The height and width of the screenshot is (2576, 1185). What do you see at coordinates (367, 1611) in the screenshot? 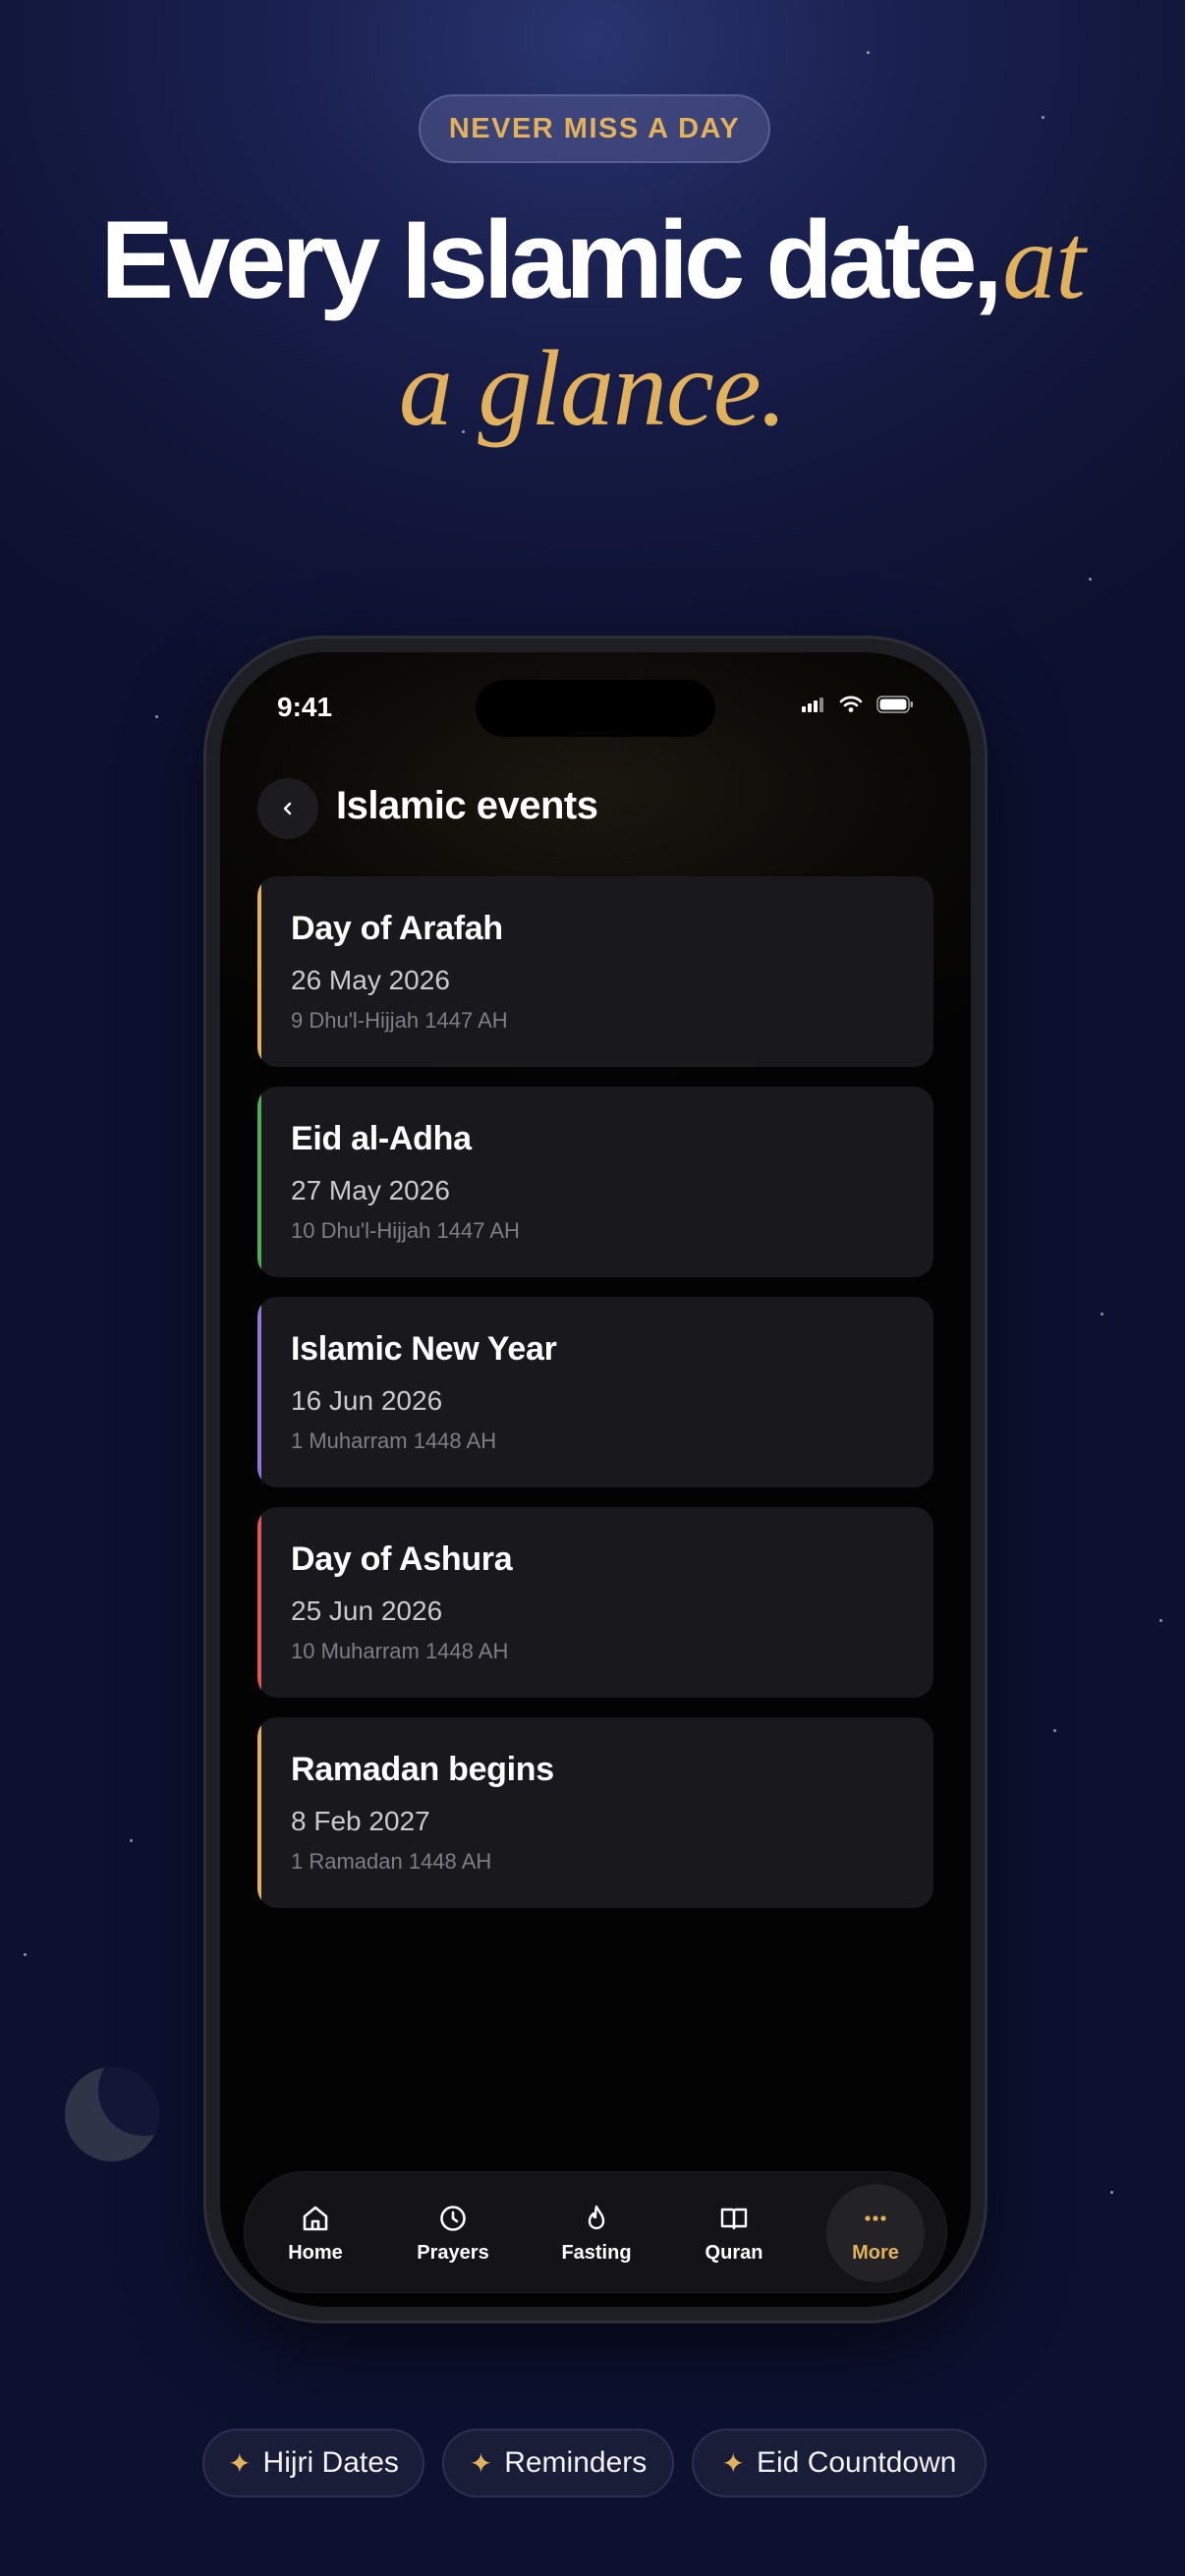
I see `event-gregorian-date: 25 Jun 2026` at bounding box center [367, 1611].